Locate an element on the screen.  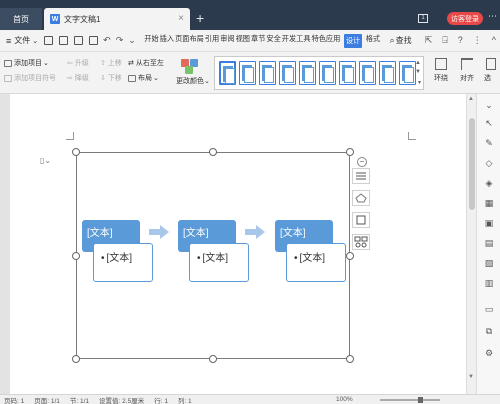
status-page-count: 页面: 1/1 is located at coordinates (47, 399).